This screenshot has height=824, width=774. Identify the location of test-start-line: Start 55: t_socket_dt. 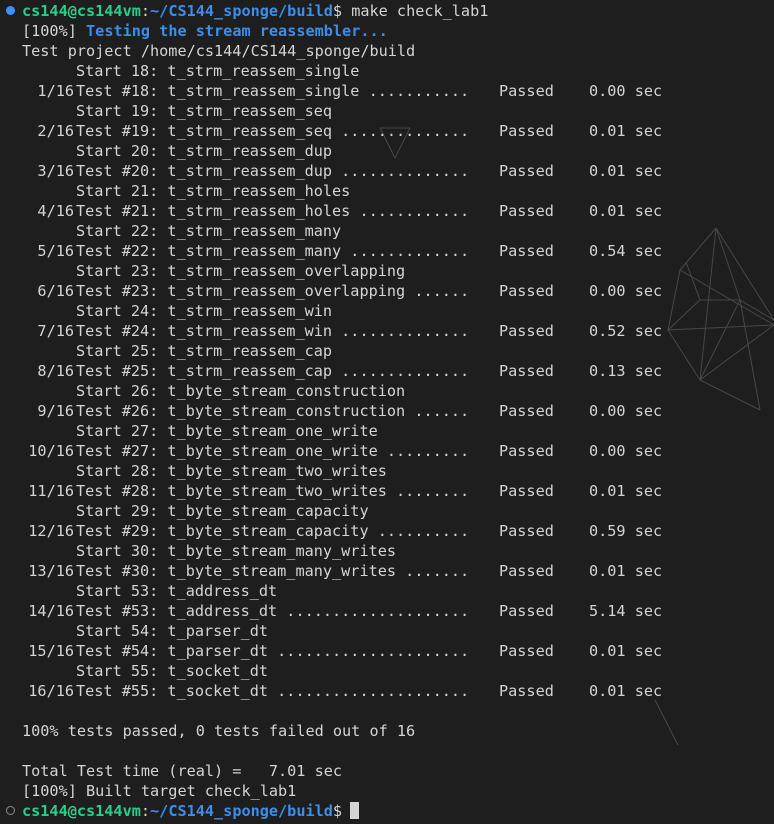
(387, 671).